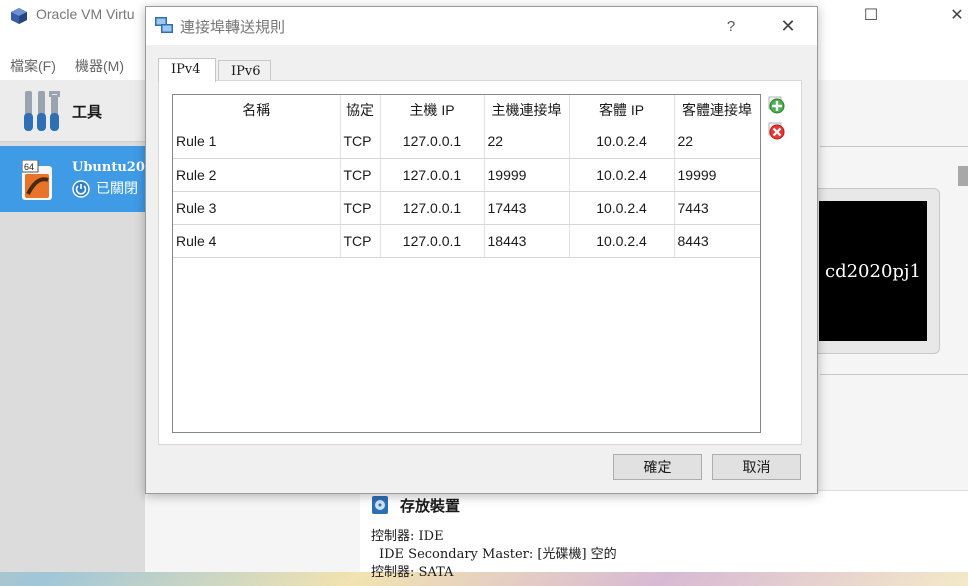 This screenshot has height=586, width=968. What do you see at coordinates (412, 572) in the screenshot?
I see `storage-line: 控制器: SATA` at bounding box center [412, 572].